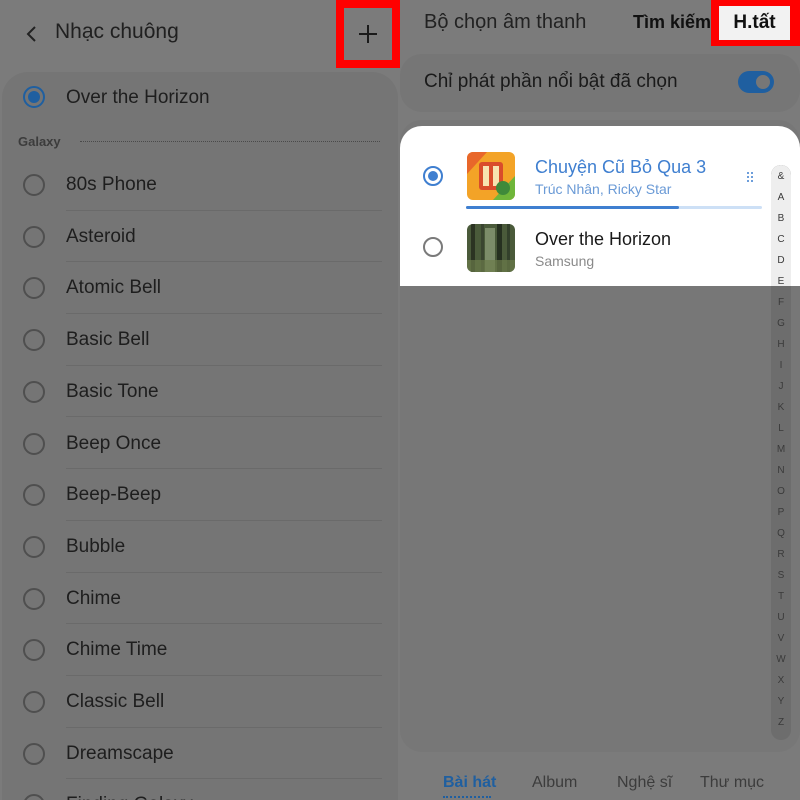  What do you see at coordinates (120, 753) in the screenshot?
I see `ringtone-label: Dreamscape` at bounding box center [120, 753].